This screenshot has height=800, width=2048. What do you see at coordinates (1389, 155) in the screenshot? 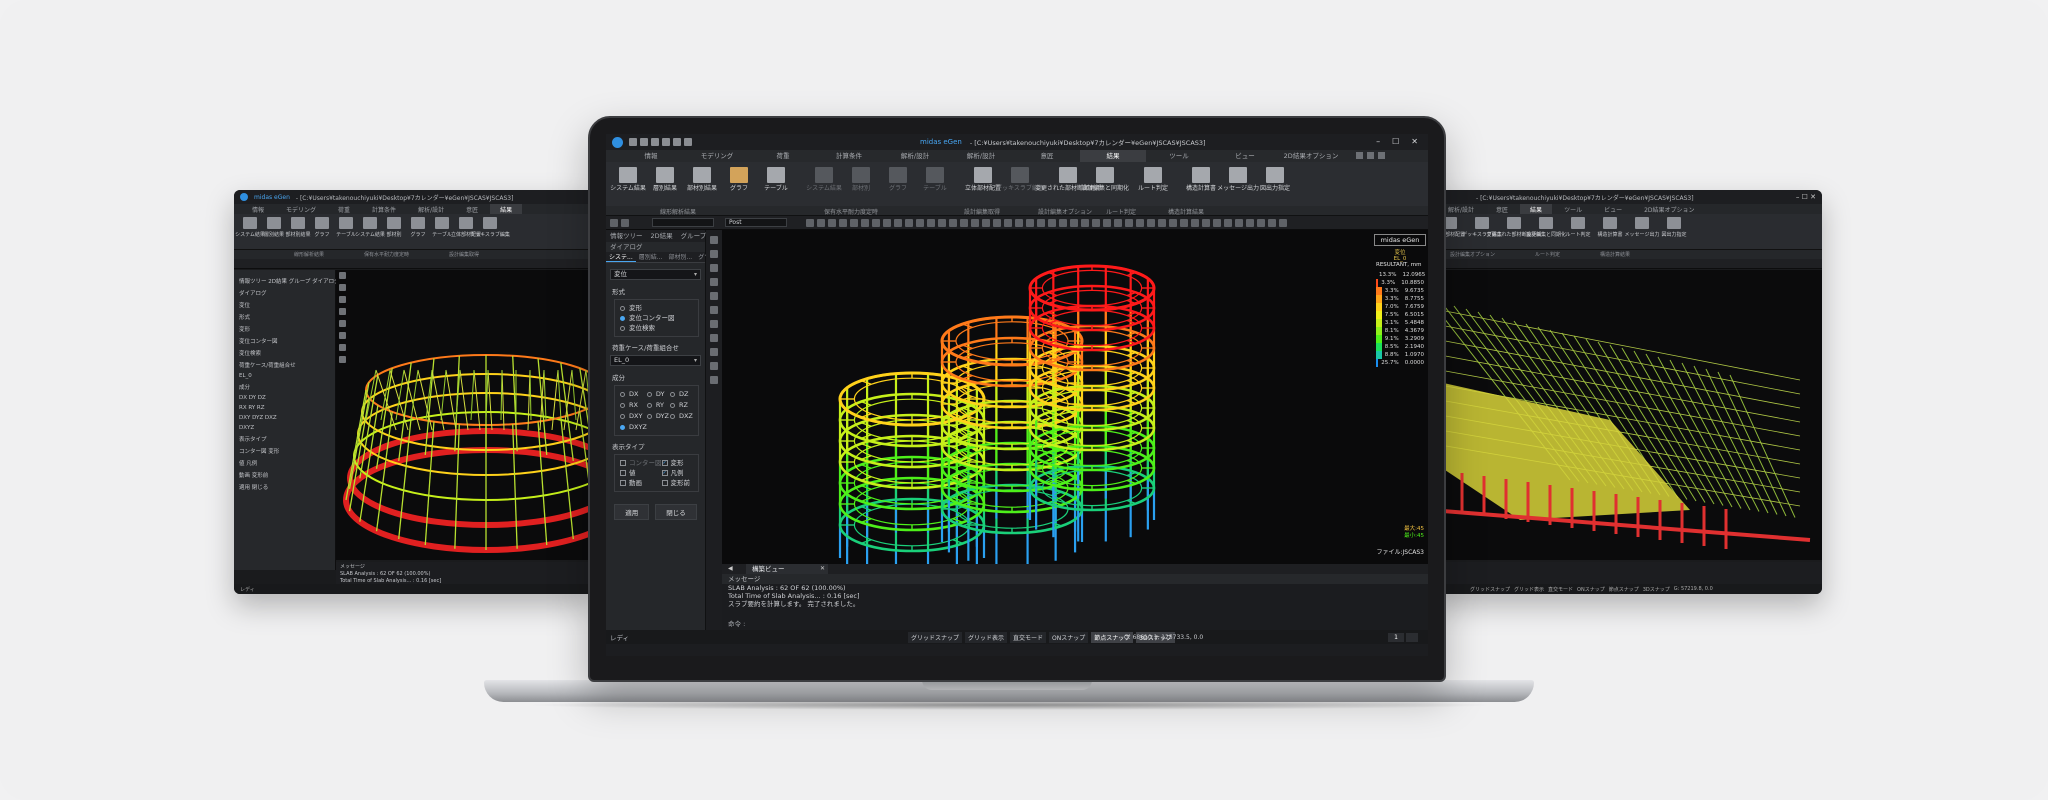
I see `ribbon-controls` at bounding box center [1389, 155].